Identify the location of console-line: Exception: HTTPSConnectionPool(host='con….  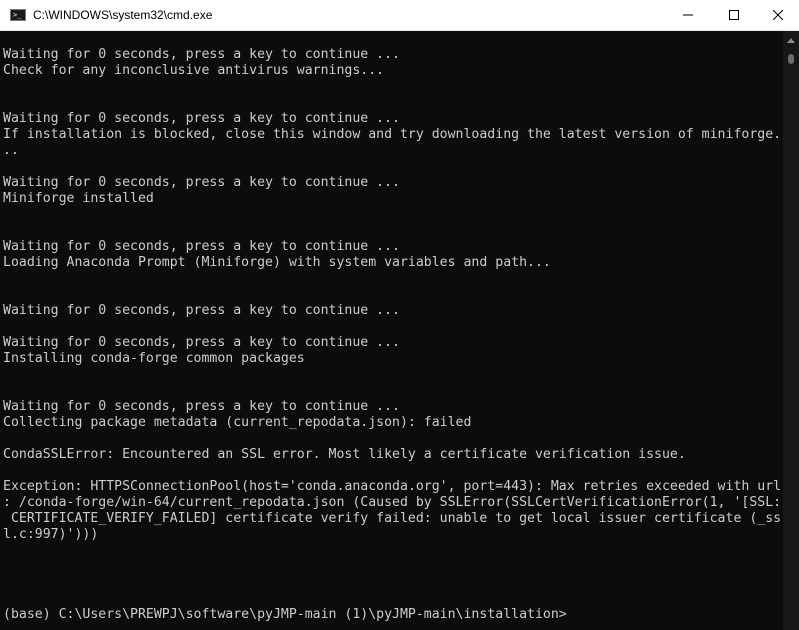
(392, 486).